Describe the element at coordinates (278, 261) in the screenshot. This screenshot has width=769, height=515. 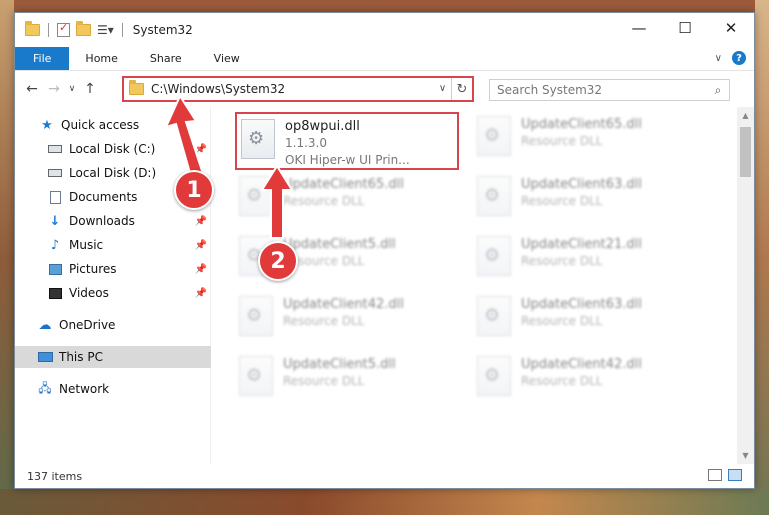
I see `step-2-badge: 2` at that location.